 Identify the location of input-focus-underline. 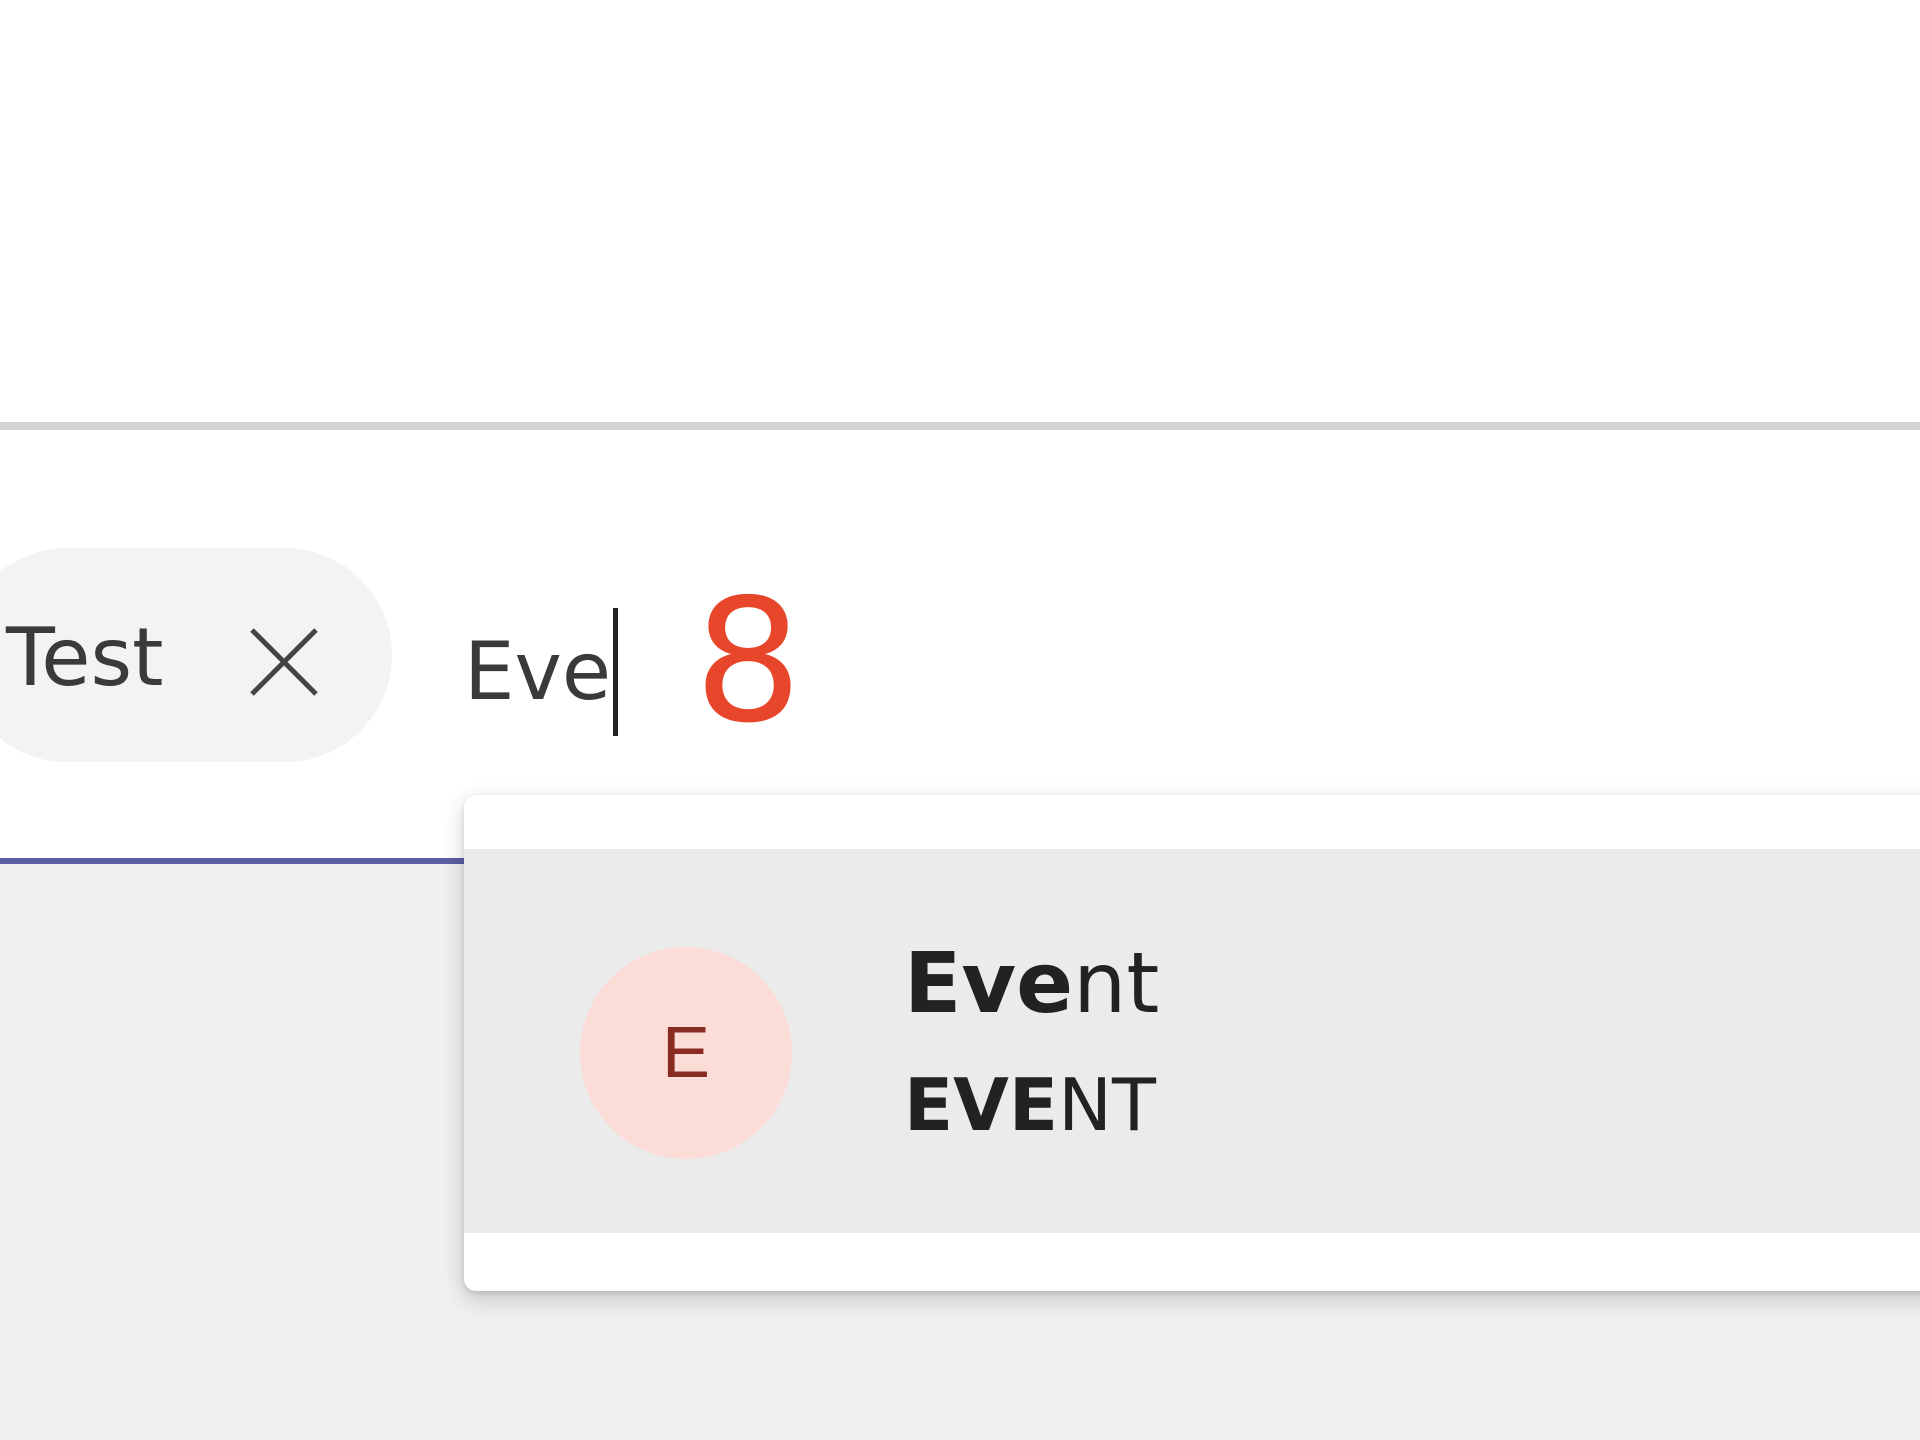
(232, 861).